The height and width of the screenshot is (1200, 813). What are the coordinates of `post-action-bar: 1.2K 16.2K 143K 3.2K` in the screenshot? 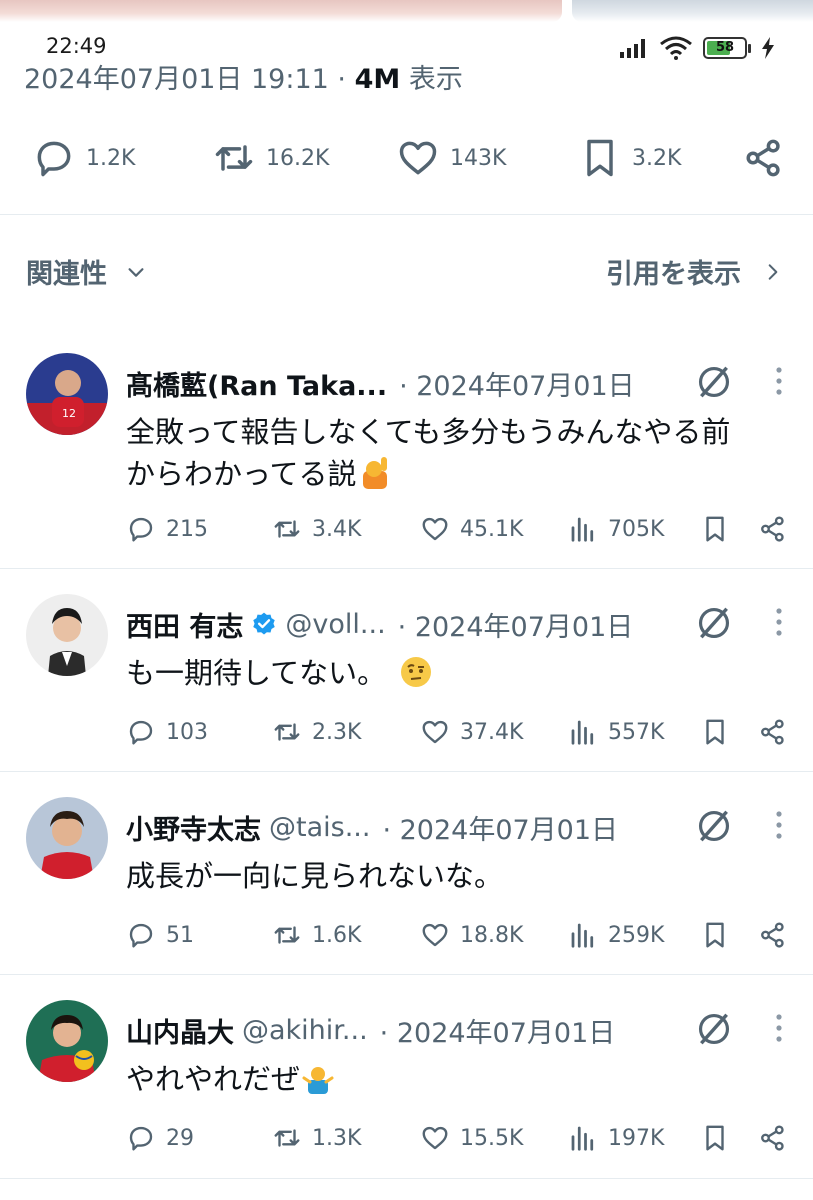 It's located at (406, 158).